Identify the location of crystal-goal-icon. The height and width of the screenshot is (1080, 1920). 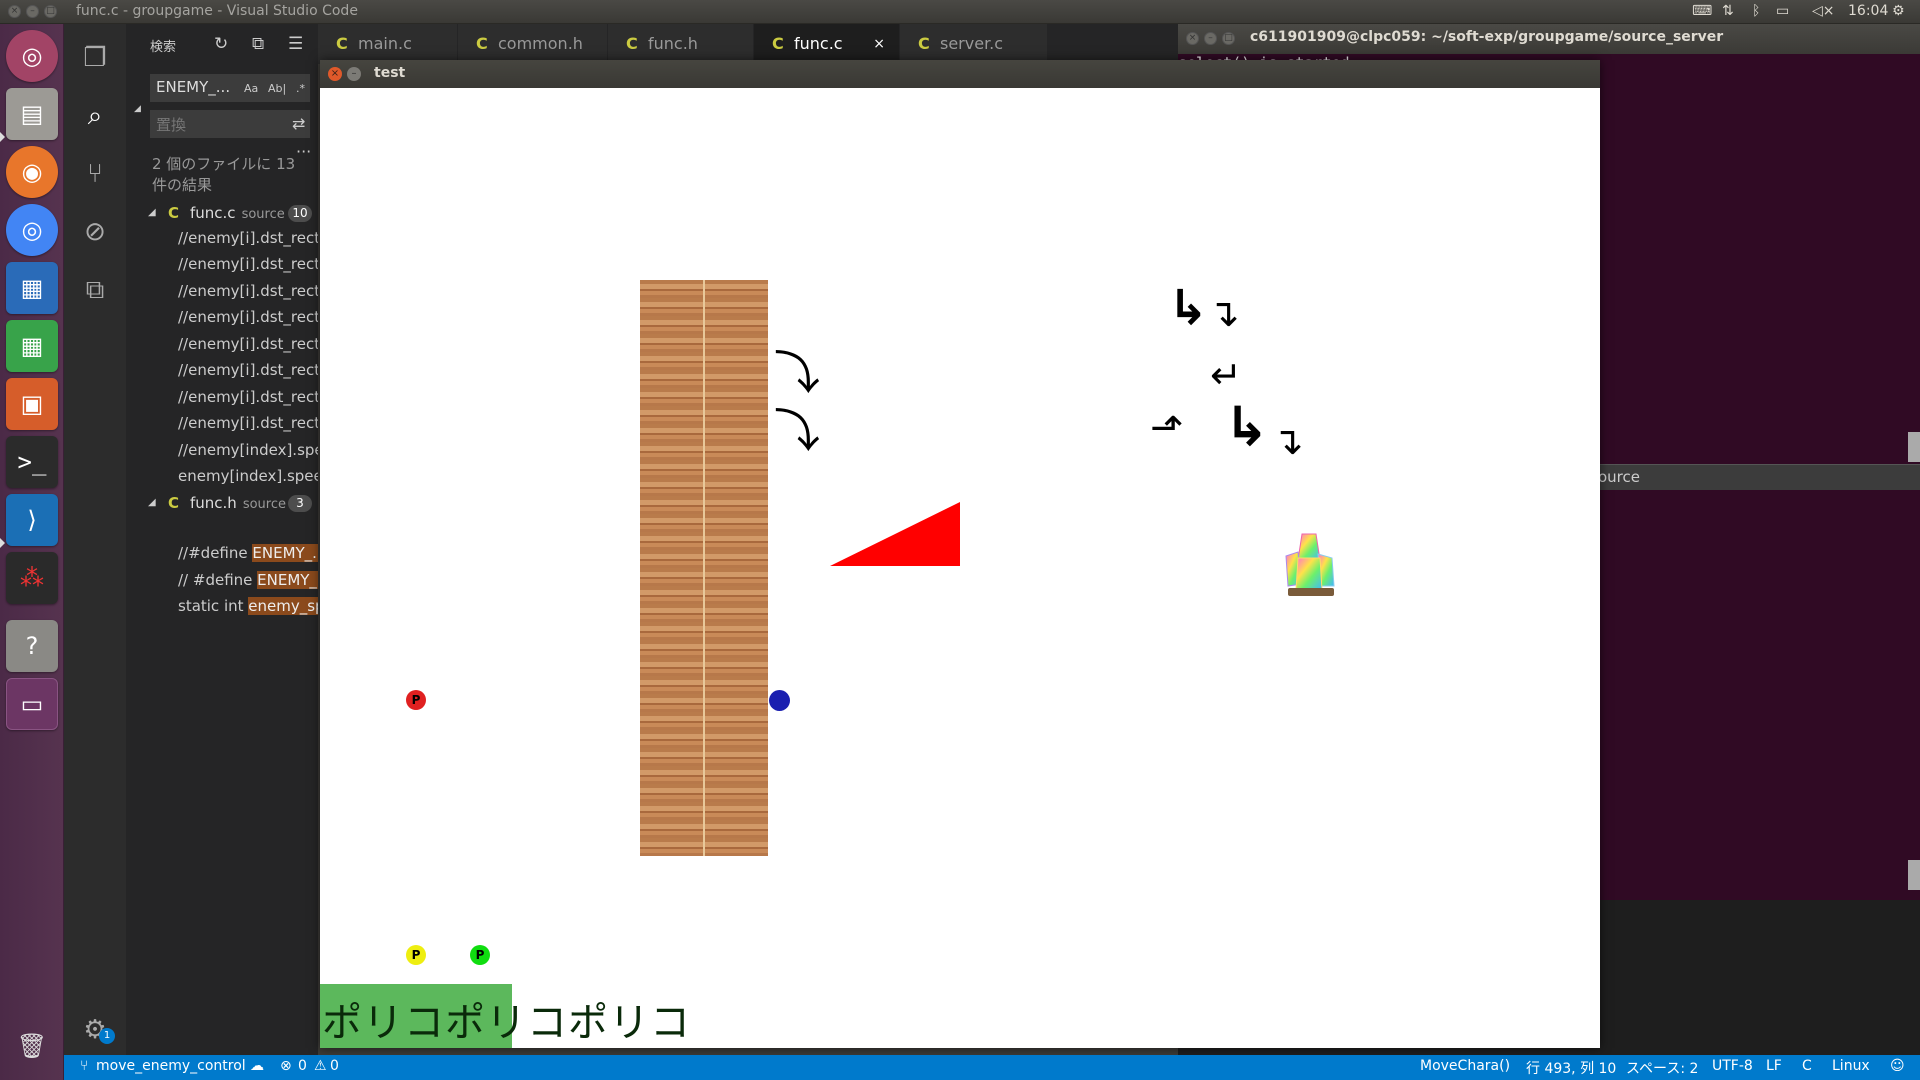
(1310, 564).